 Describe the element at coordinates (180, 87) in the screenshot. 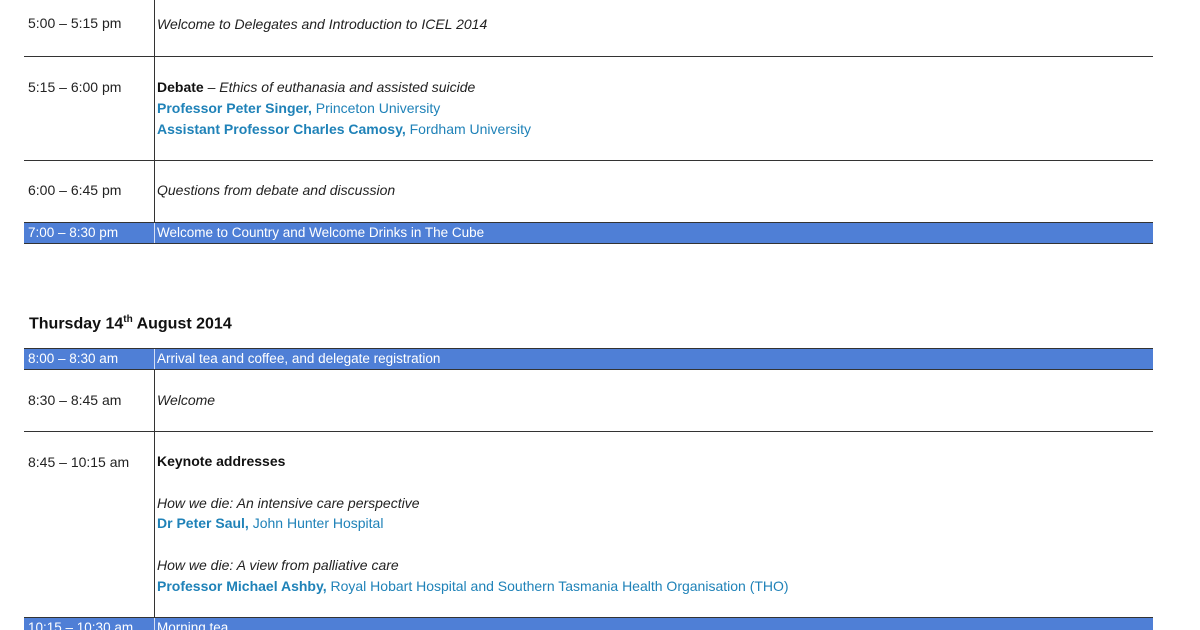

I see `session-label: Debate` at that location.